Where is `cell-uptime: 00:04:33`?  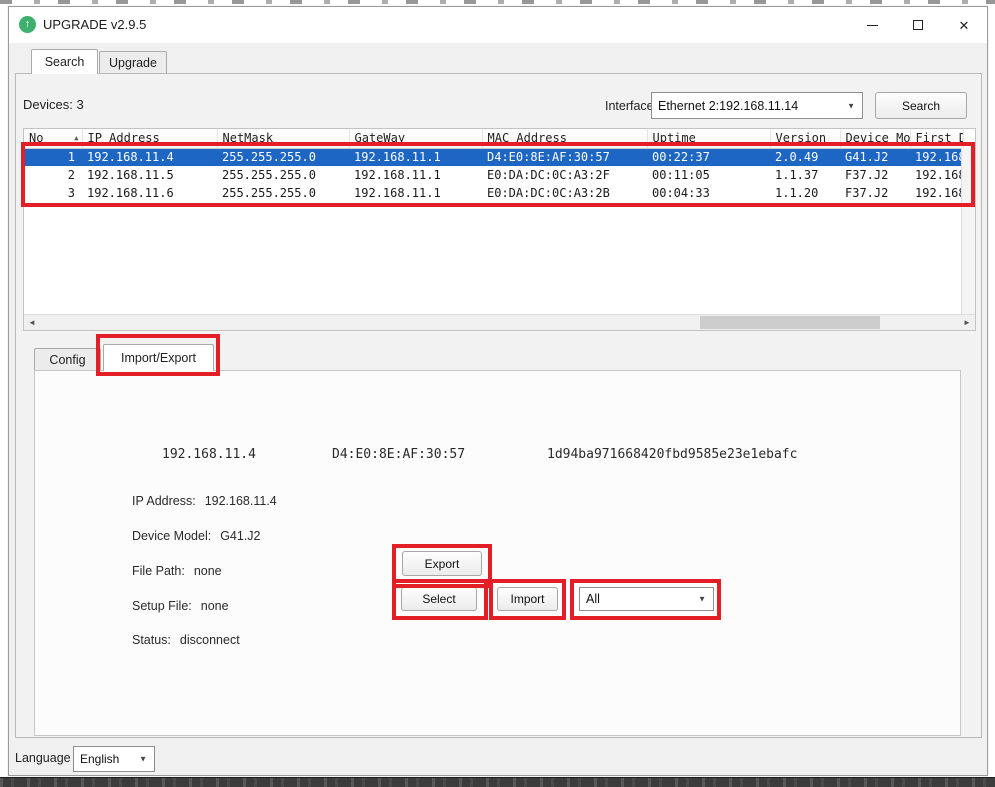 cell-uptime: 00:04:33 is located at coordinates (681, 193).